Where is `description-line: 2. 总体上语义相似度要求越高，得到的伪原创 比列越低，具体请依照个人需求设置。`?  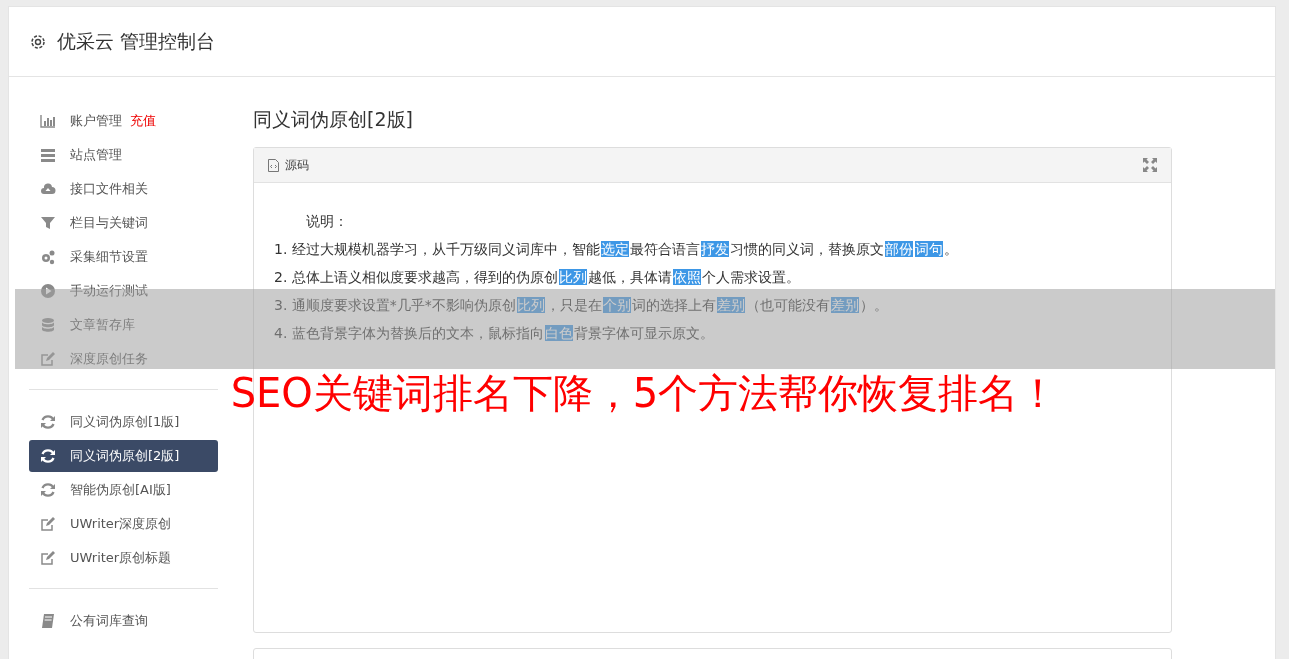 description-line: 2. 总体上语义相似度要求越高，得到的伪原创 比列越低，具体请依照个人需求设置。 is located at coordinates (537, 277).